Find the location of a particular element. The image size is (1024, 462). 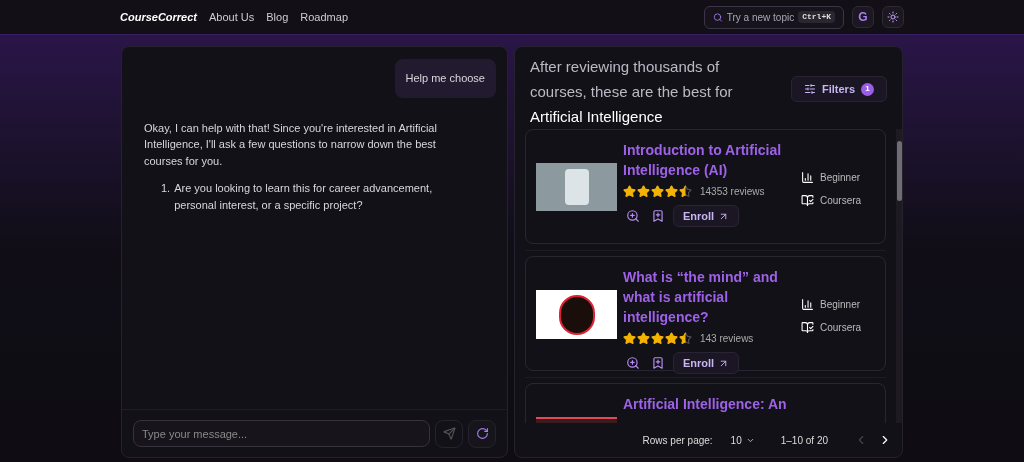

review-count: 14353 reviews is located at coordinates (732, 192).